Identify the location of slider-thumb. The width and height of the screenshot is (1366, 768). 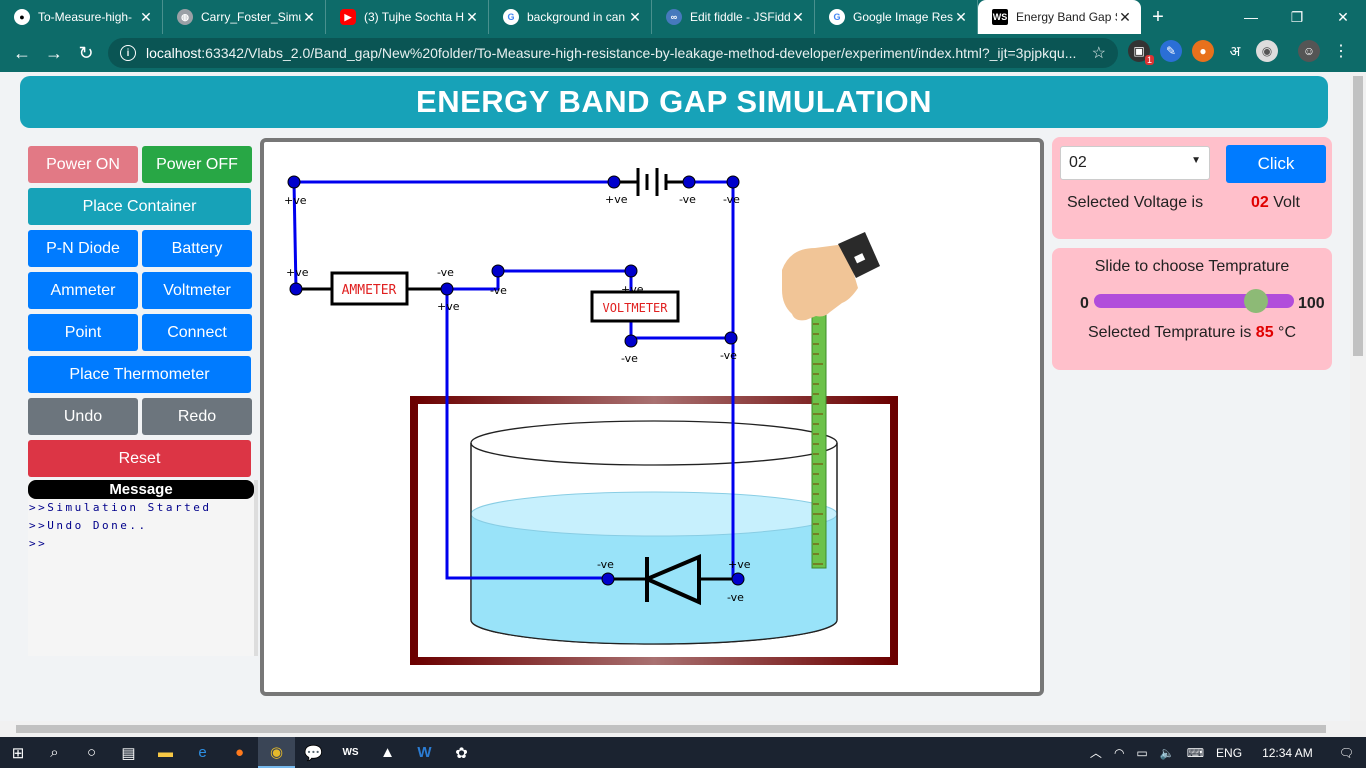
(1255, 301).